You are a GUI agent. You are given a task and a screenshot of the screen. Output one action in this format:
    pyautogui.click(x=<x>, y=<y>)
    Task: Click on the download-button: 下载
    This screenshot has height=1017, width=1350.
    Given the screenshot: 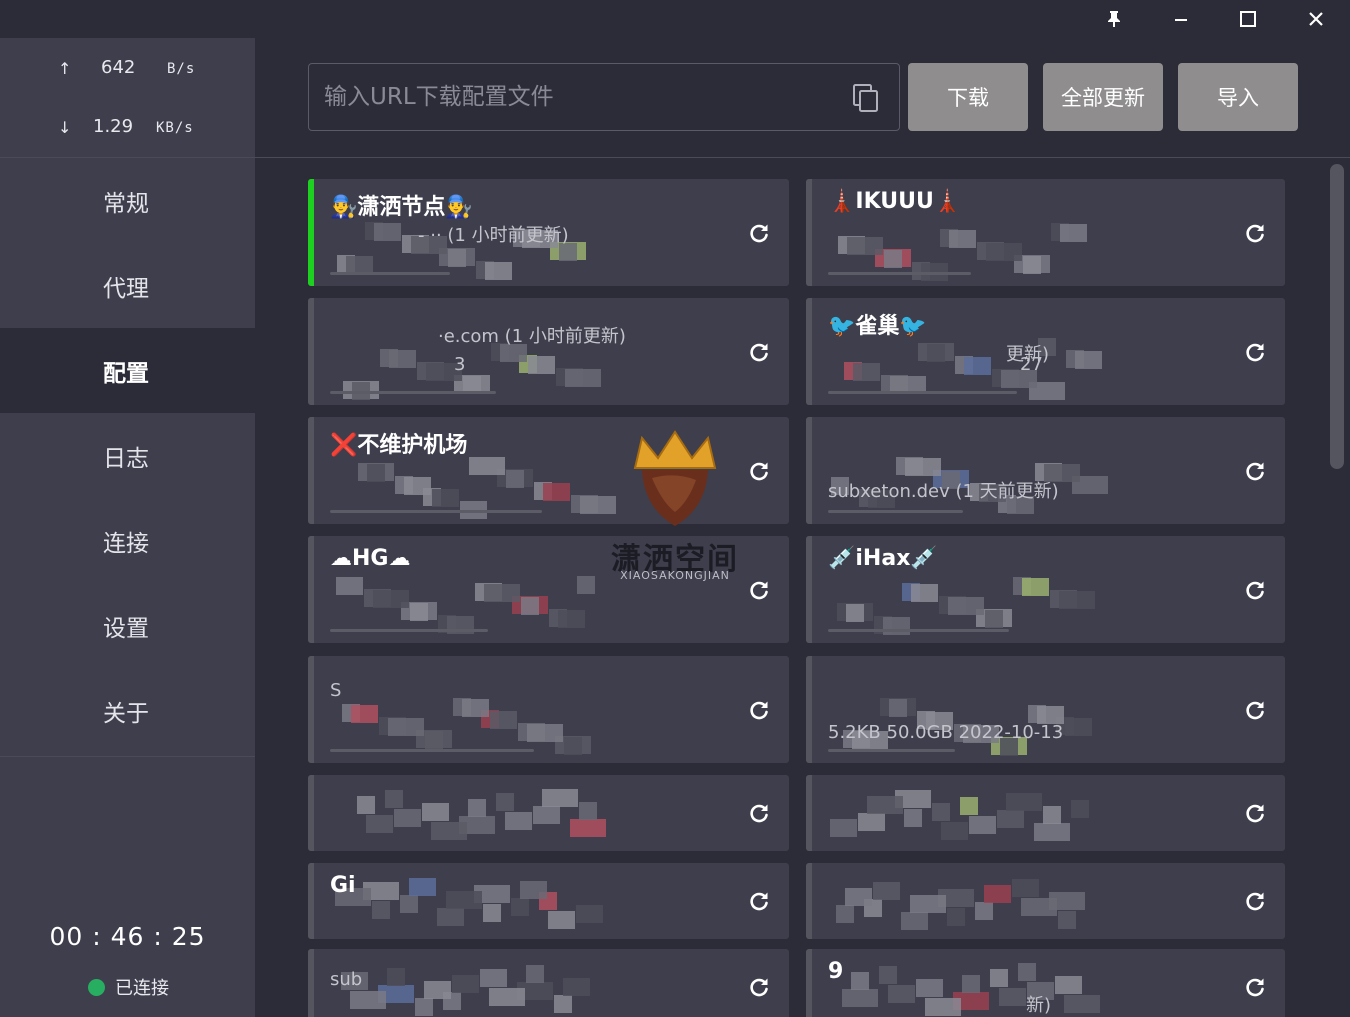 What is the action you would take?
    pyautogui.click(x=968, y=97)
    